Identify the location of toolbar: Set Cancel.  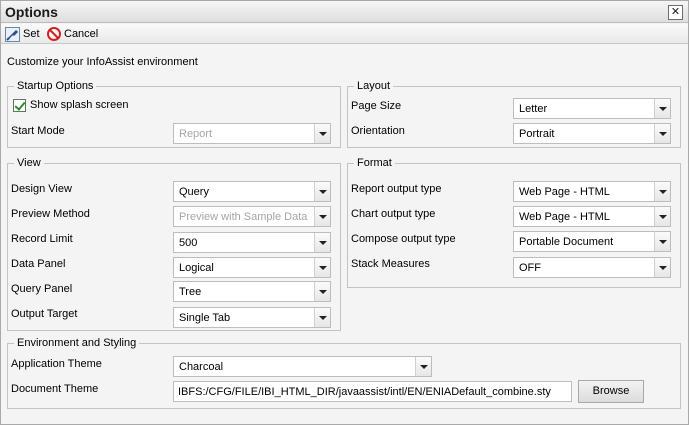
(344, 34).